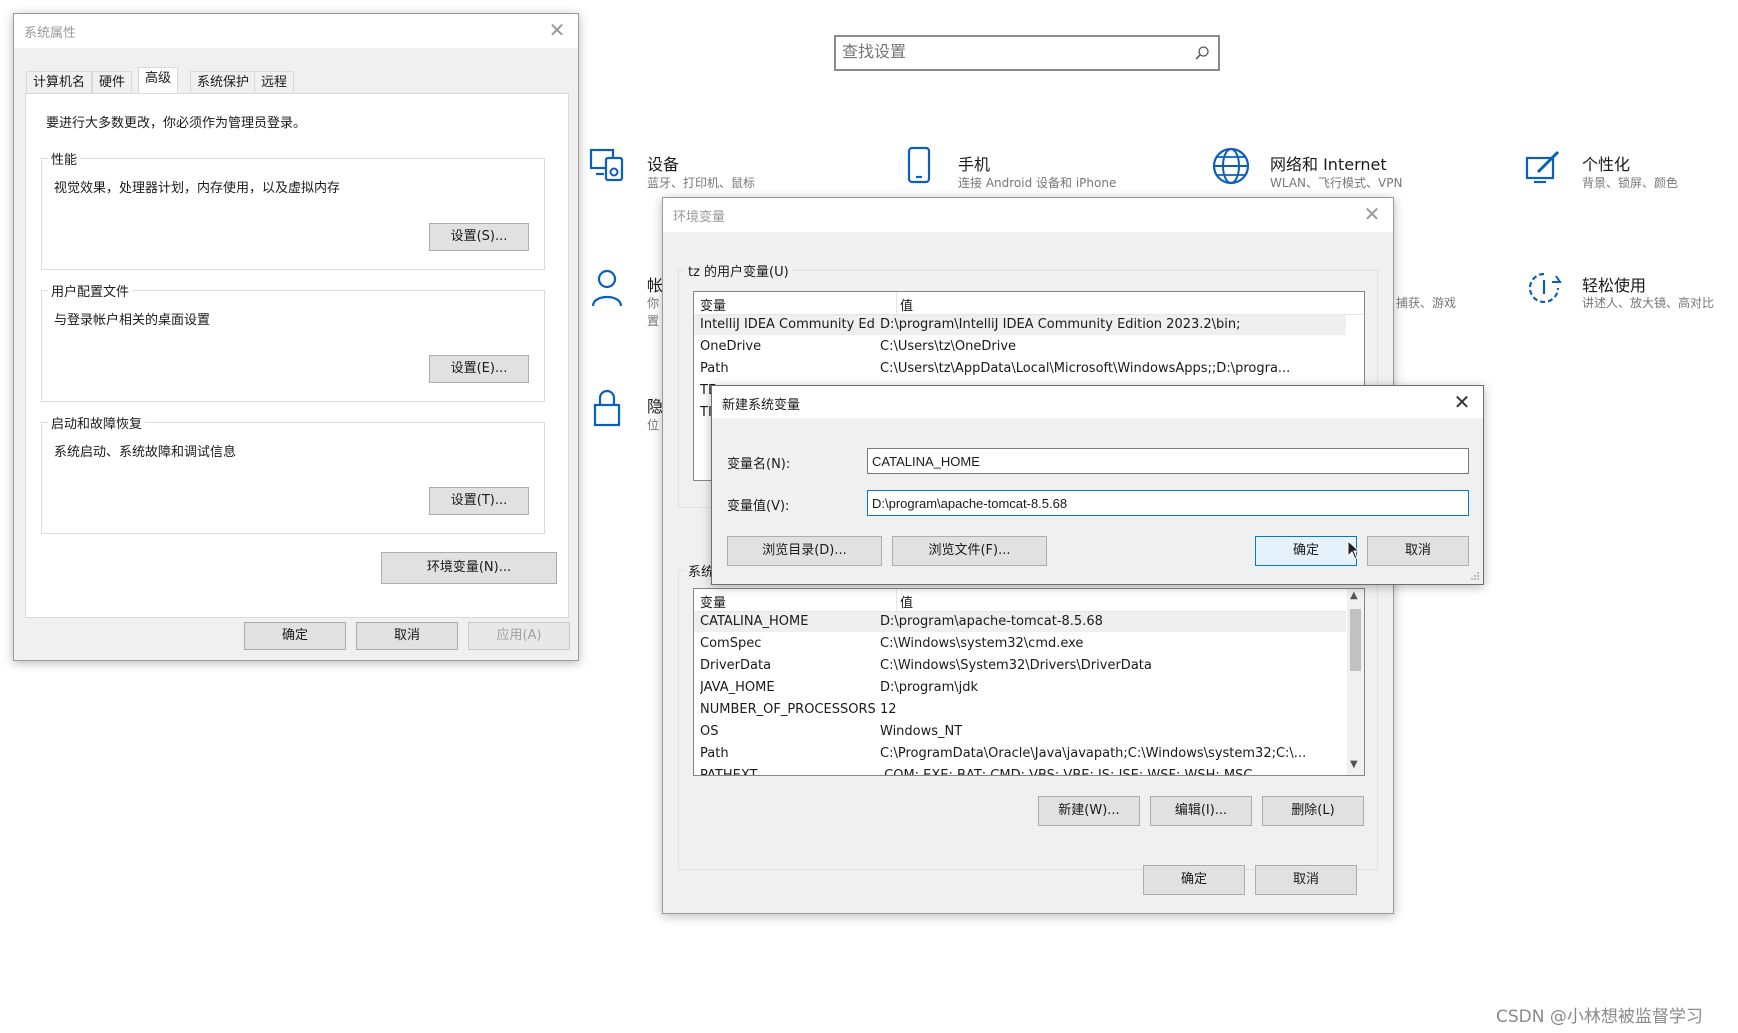 The height and width of the screenshot is (1033, 1738). What do you see at coordinates (1168, 503) in the screenshot?
I see `variable-value-input` at bounding box center [1168, 503].